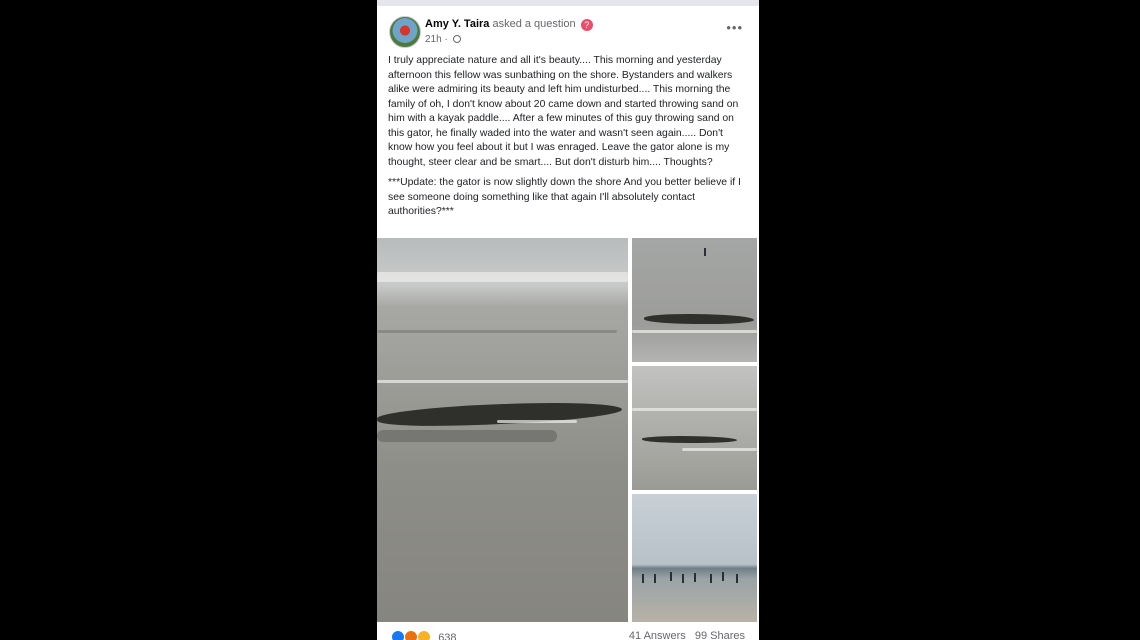 The image size is (1140, 640). Describe the element at coordinates (433, 39) in the screenshot. I see `post-time: 21h` at that location.